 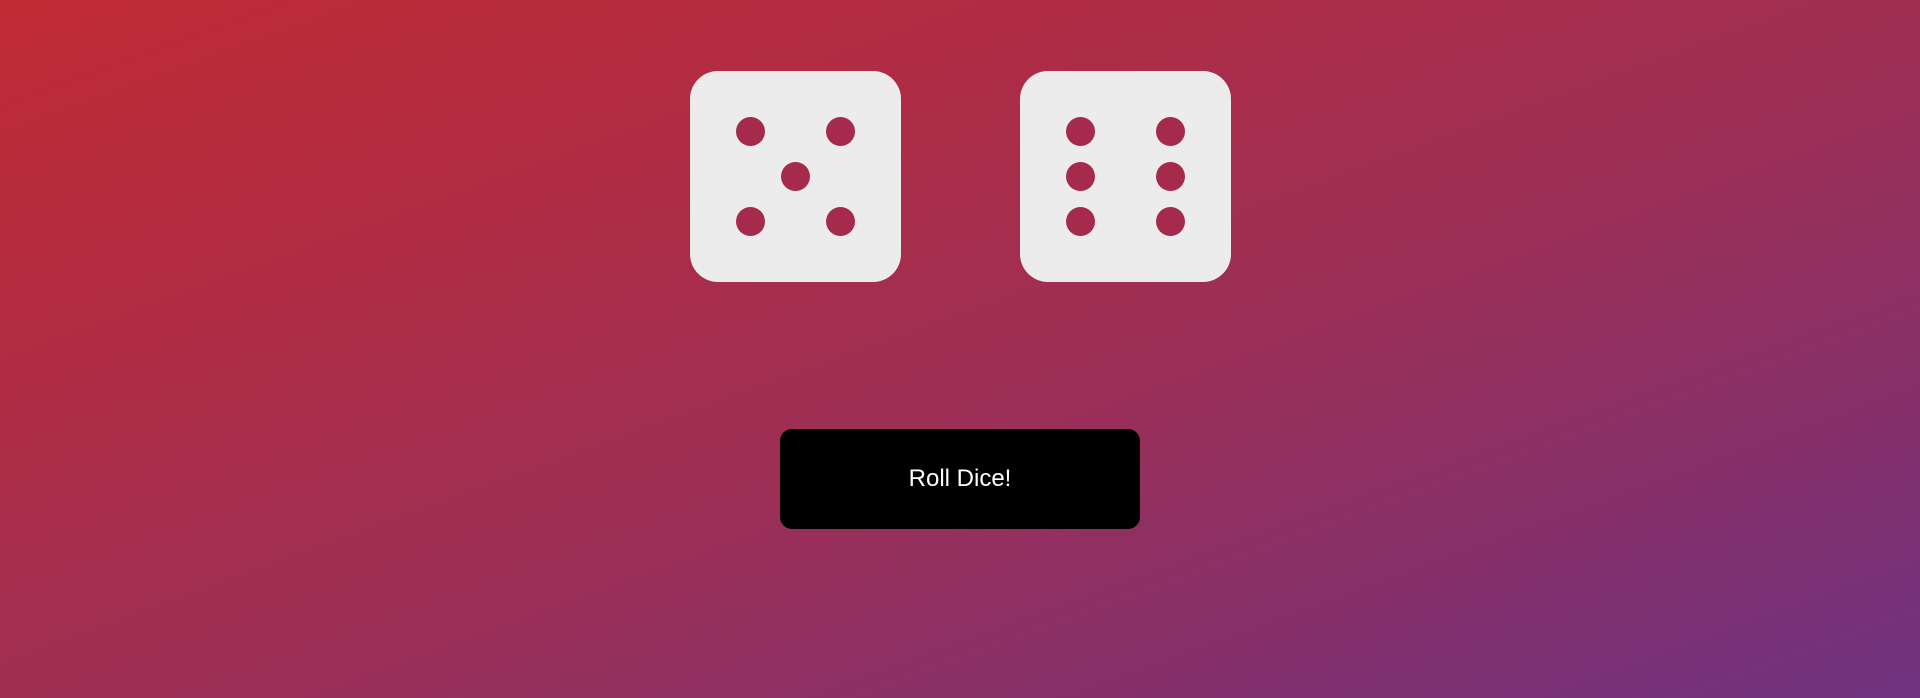 What do you see at coordinates (960, 479) in the screenshot?
I see `roll-dice-button: Roll Dice!` at bounding box center [960, 479].